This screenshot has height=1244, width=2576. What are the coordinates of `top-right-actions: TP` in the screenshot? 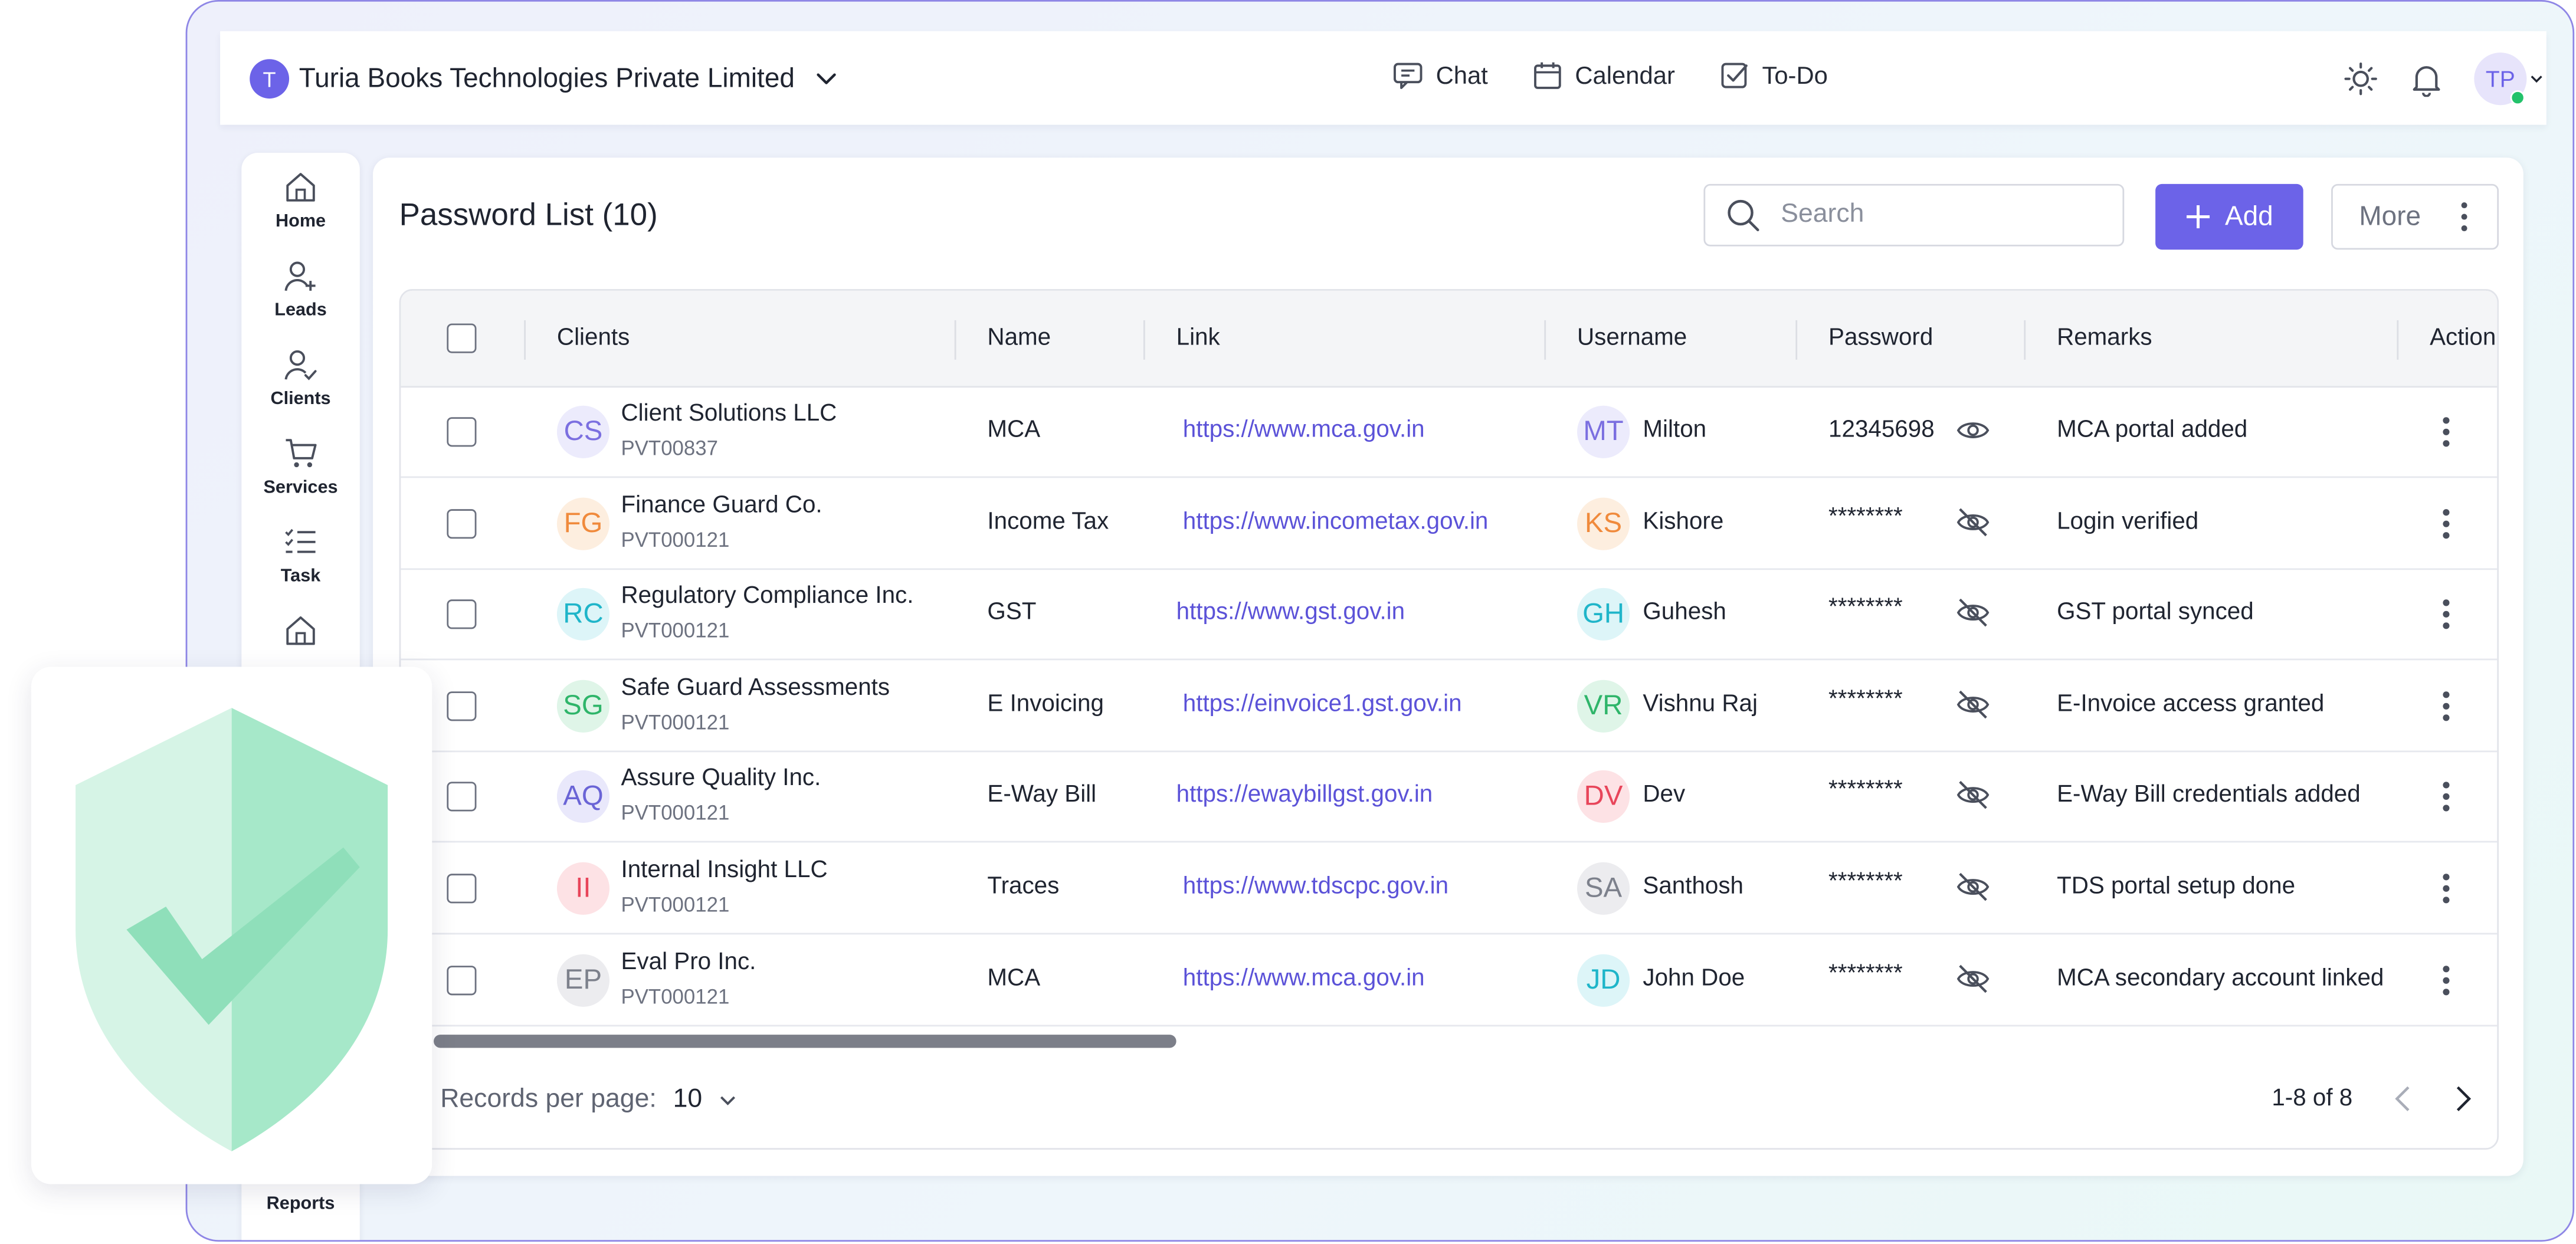 It's located at (2444, 79).